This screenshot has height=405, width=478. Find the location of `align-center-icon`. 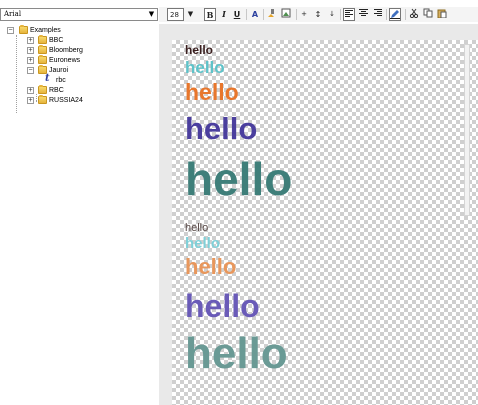

align-center-icon is located at coordinates (363, 14).